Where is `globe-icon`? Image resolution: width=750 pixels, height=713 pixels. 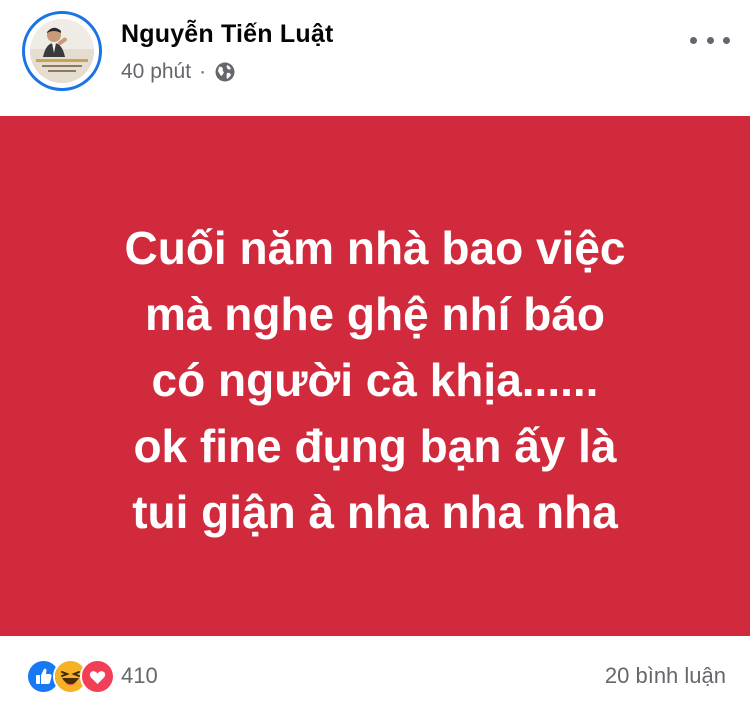
globe-icon is located at coordinates (225, 72).